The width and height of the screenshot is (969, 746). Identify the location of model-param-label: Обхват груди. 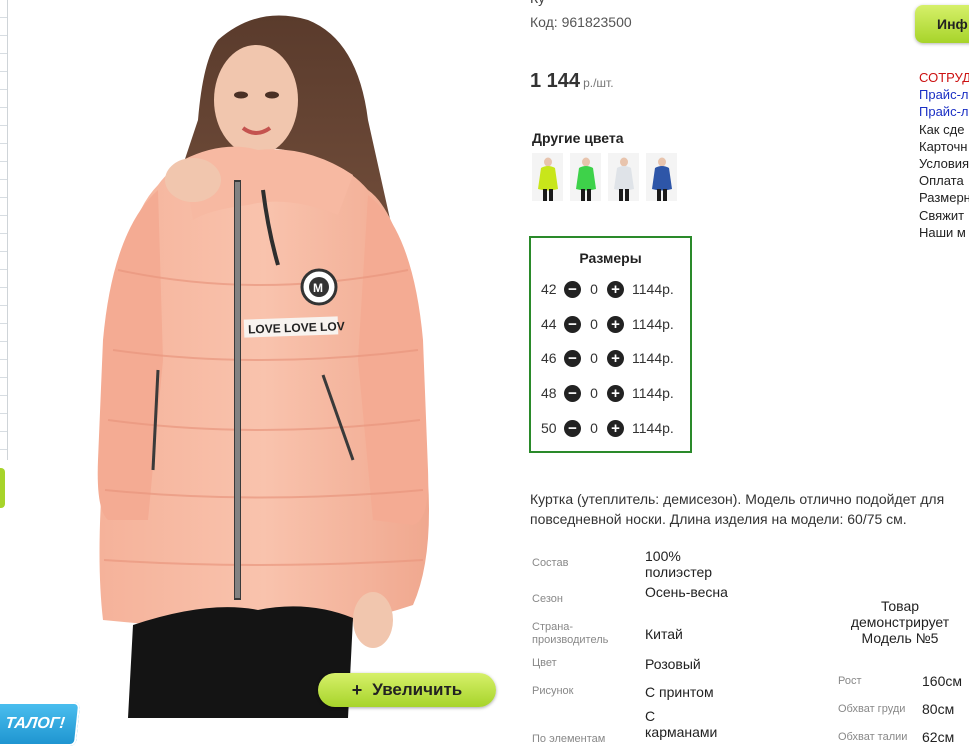
(872, 709).